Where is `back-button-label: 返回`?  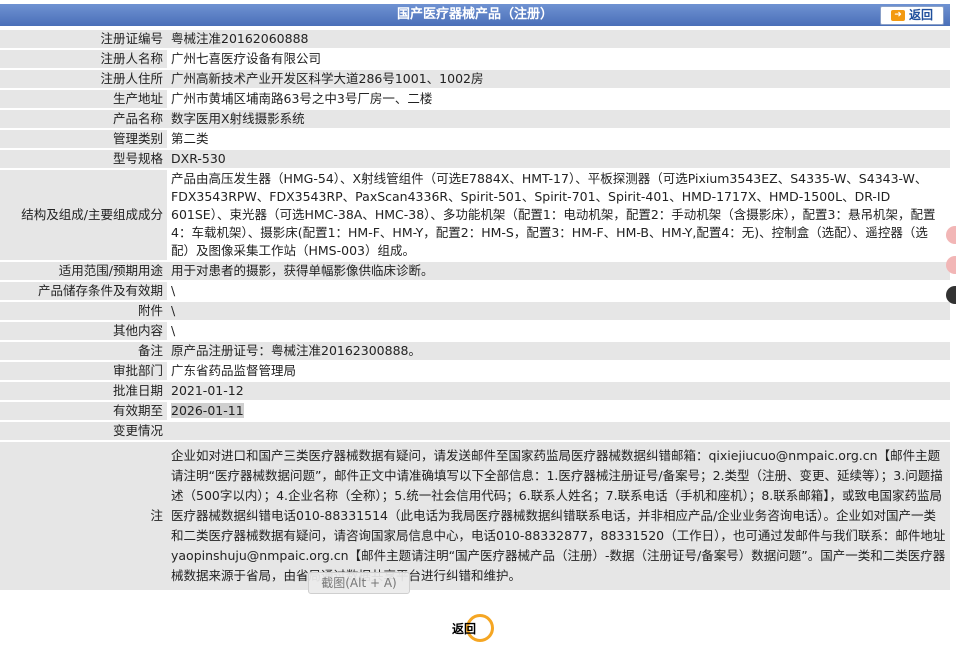
back-button-label: 返回 is located at coordinates (920, 15).